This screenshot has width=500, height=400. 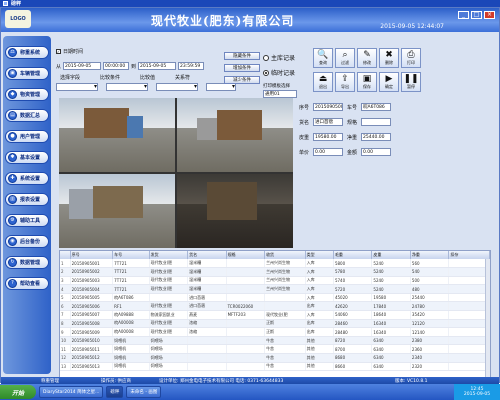 I want to click on price-field: 0.00, so click(x=328, y=152).